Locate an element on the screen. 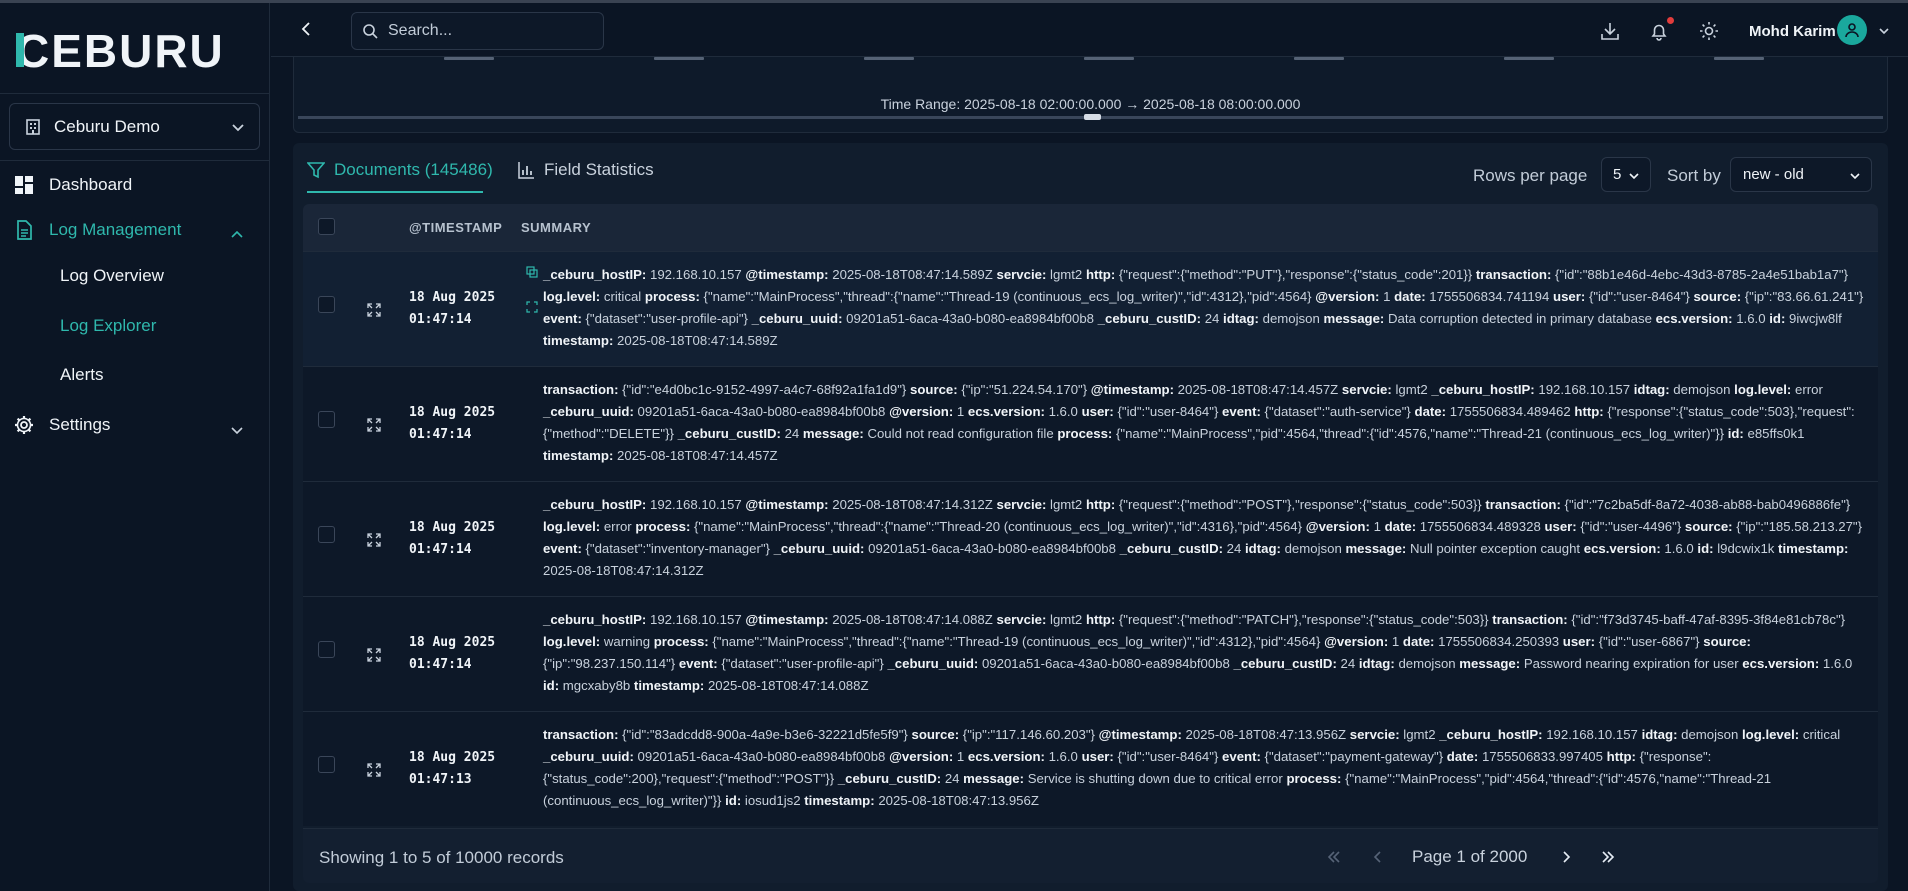 The width and height of the screenshot is (1908, 891). summary-field-key: user: is located at coordinates (1569, 296).